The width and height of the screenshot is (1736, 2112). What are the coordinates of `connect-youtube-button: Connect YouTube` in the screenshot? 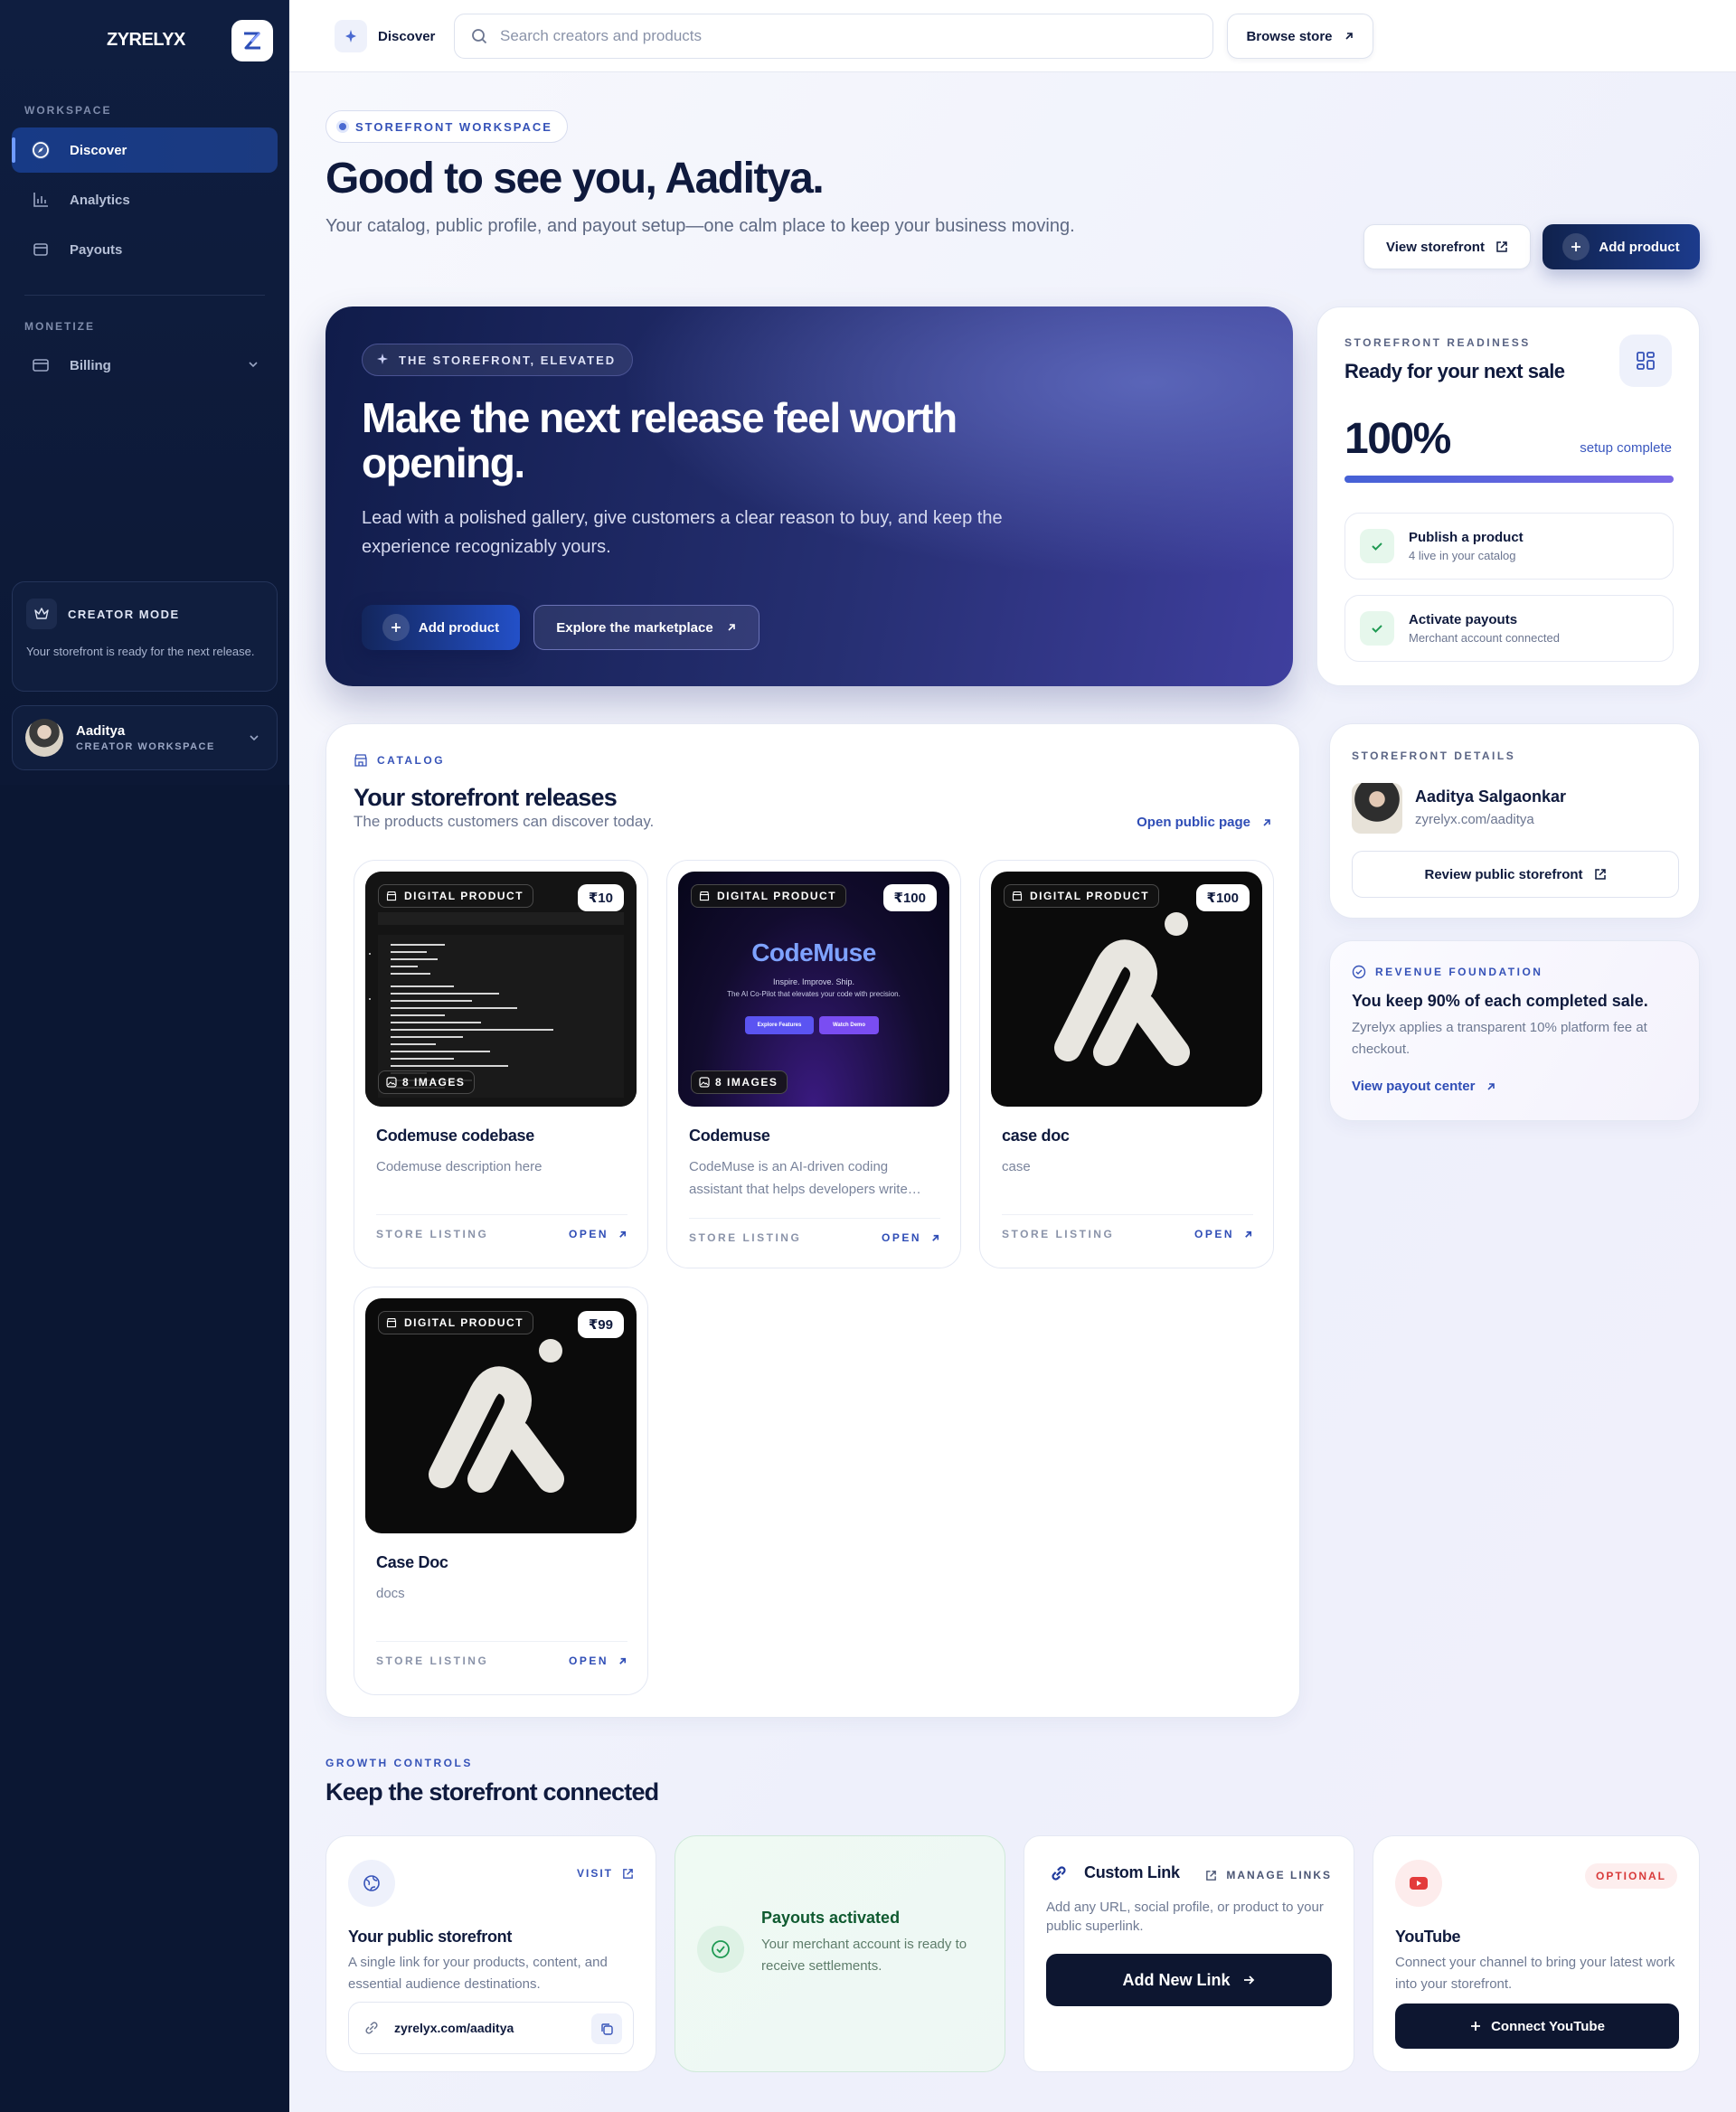 It's located at (1537, 2026).